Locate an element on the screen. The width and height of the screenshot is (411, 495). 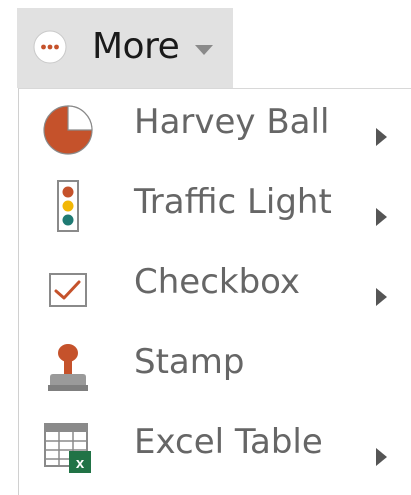
traffic-light-icon is located at coordinates (68, 206).